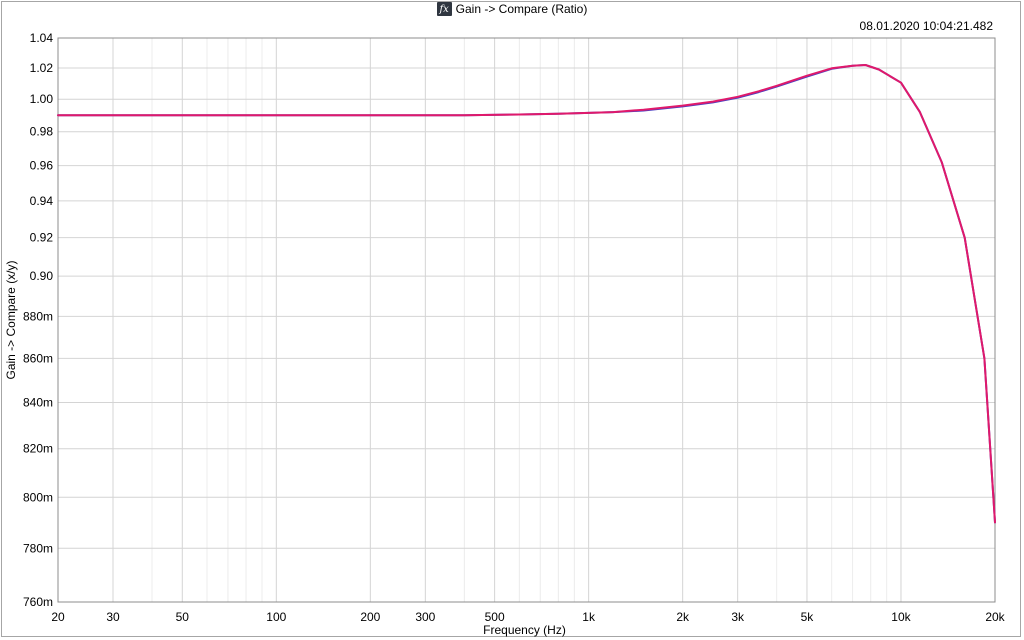  What do you see at coordinates (42, 38) in the screenshot?
I see `y-tick-label: 1.04` at bounding box center [42, 38].